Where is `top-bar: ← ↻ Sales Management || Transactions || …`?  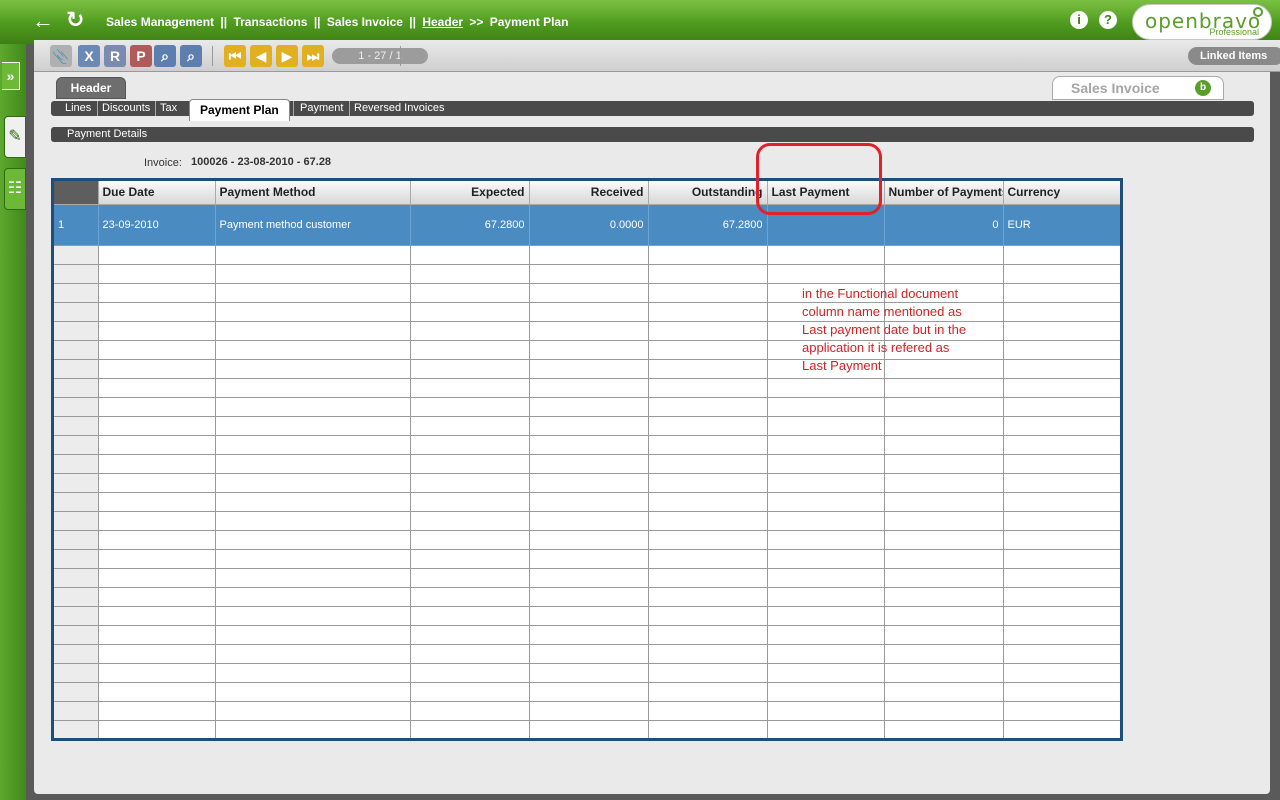 top-bar: ← ↻ Sales Management || Transactions || … is located at coordinates (640, 22).